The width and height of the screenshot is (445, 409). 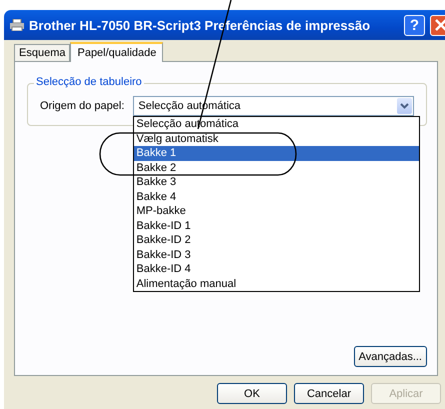 I want to click on close-icon, so click(x=439, y=25).